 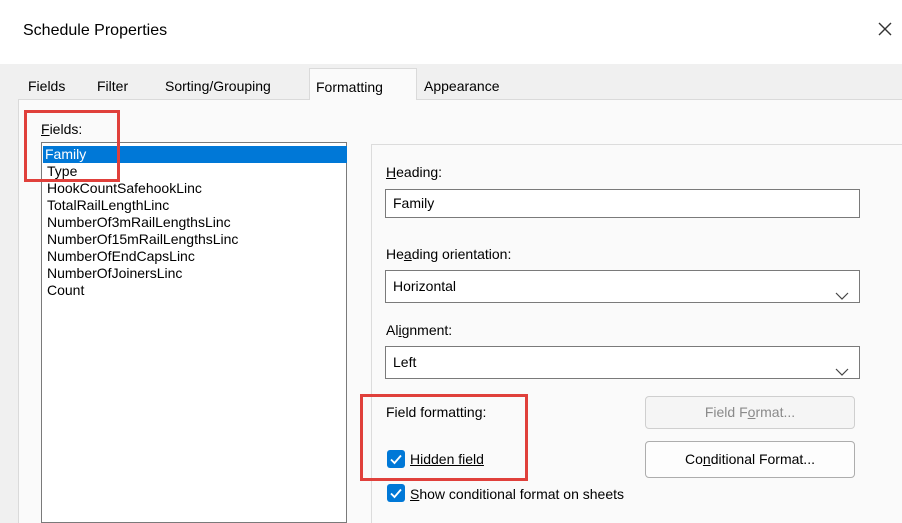 I want to click on alignment-label: Alignment:, so click(x=419, y=330).